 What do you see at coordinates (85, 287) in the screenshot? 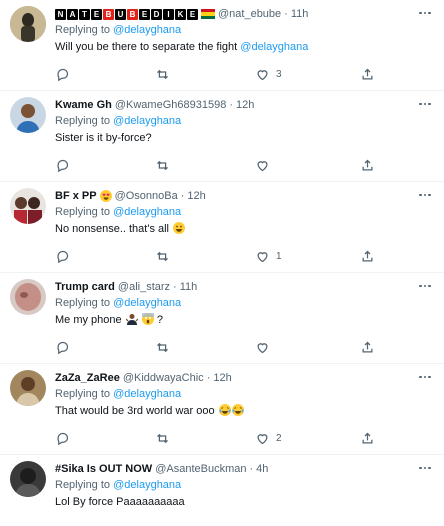
I see `display-name: Trump card` at bounding box center [85, 287].